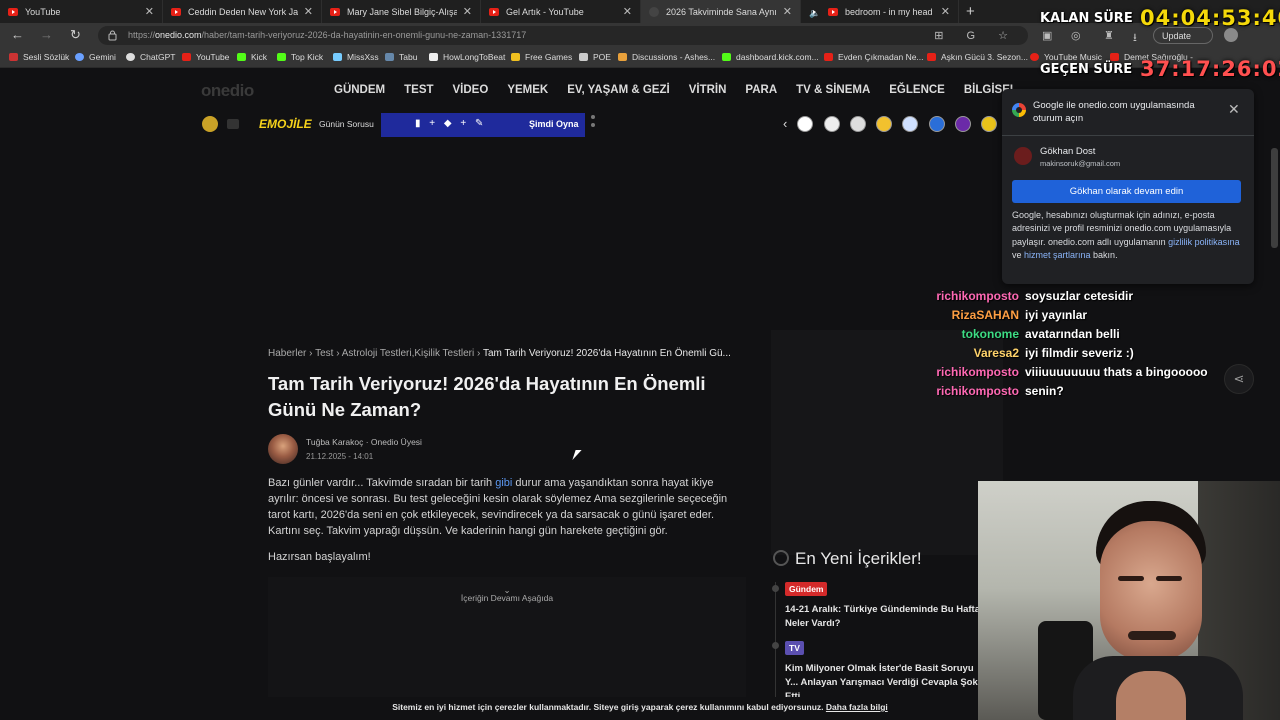 The width and height of the screenshot is (1280, 720). I want to click on breadcrumb-item: Test, so click(324, 353).